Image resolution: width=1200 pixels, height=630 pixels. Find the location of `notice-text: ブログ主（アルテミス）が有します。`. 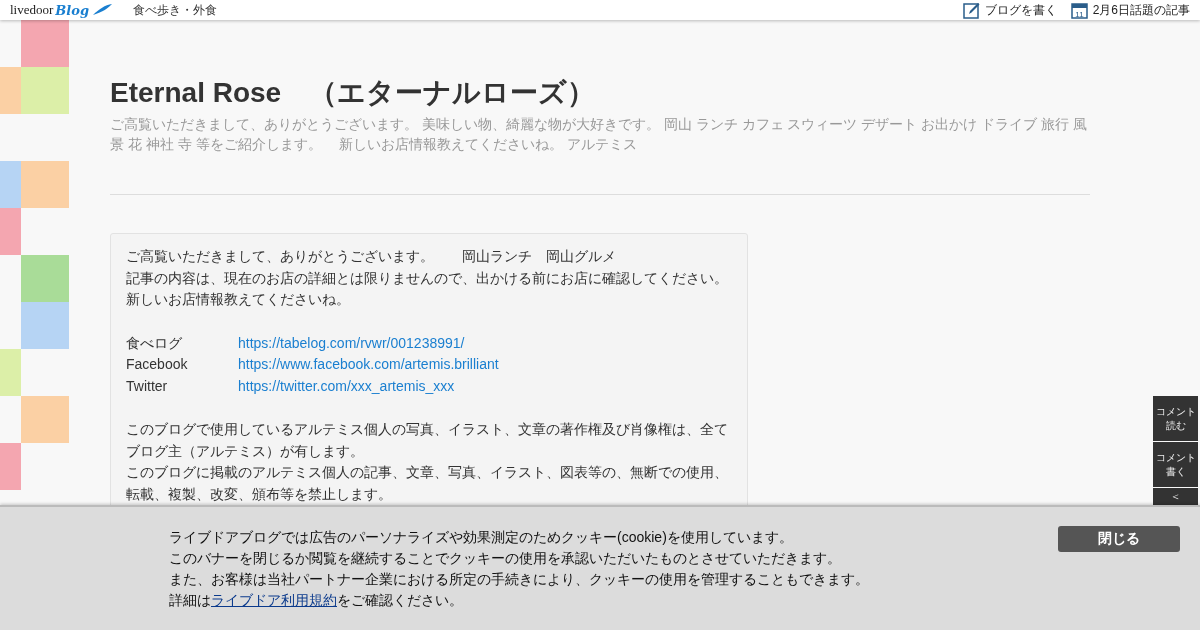

notice-text: ブログ主（アルテミス）が有します。 is located at coordinates (245, 451).